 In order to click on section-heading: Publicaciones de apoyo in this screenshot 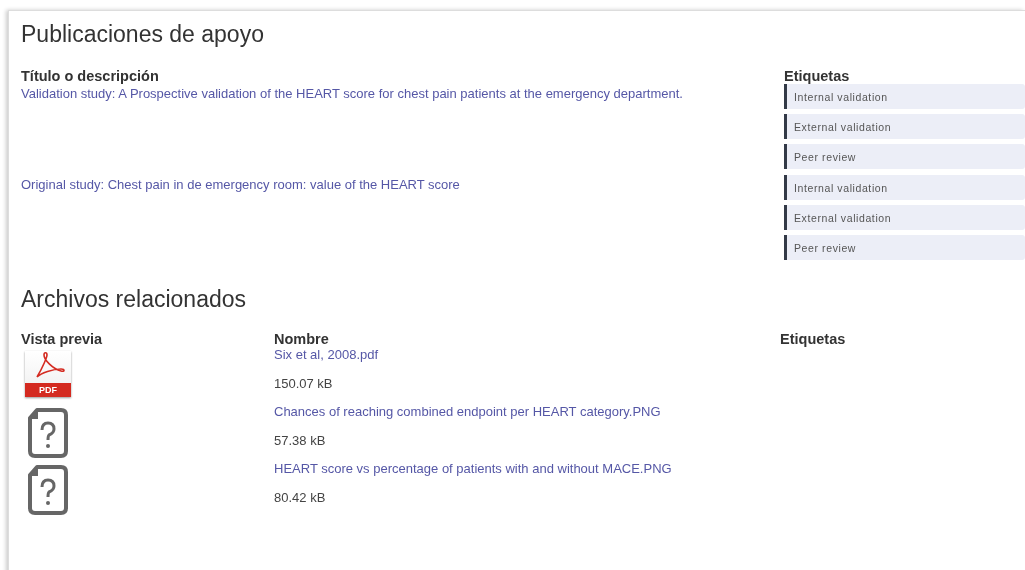, I will do `click(143, 34)`.